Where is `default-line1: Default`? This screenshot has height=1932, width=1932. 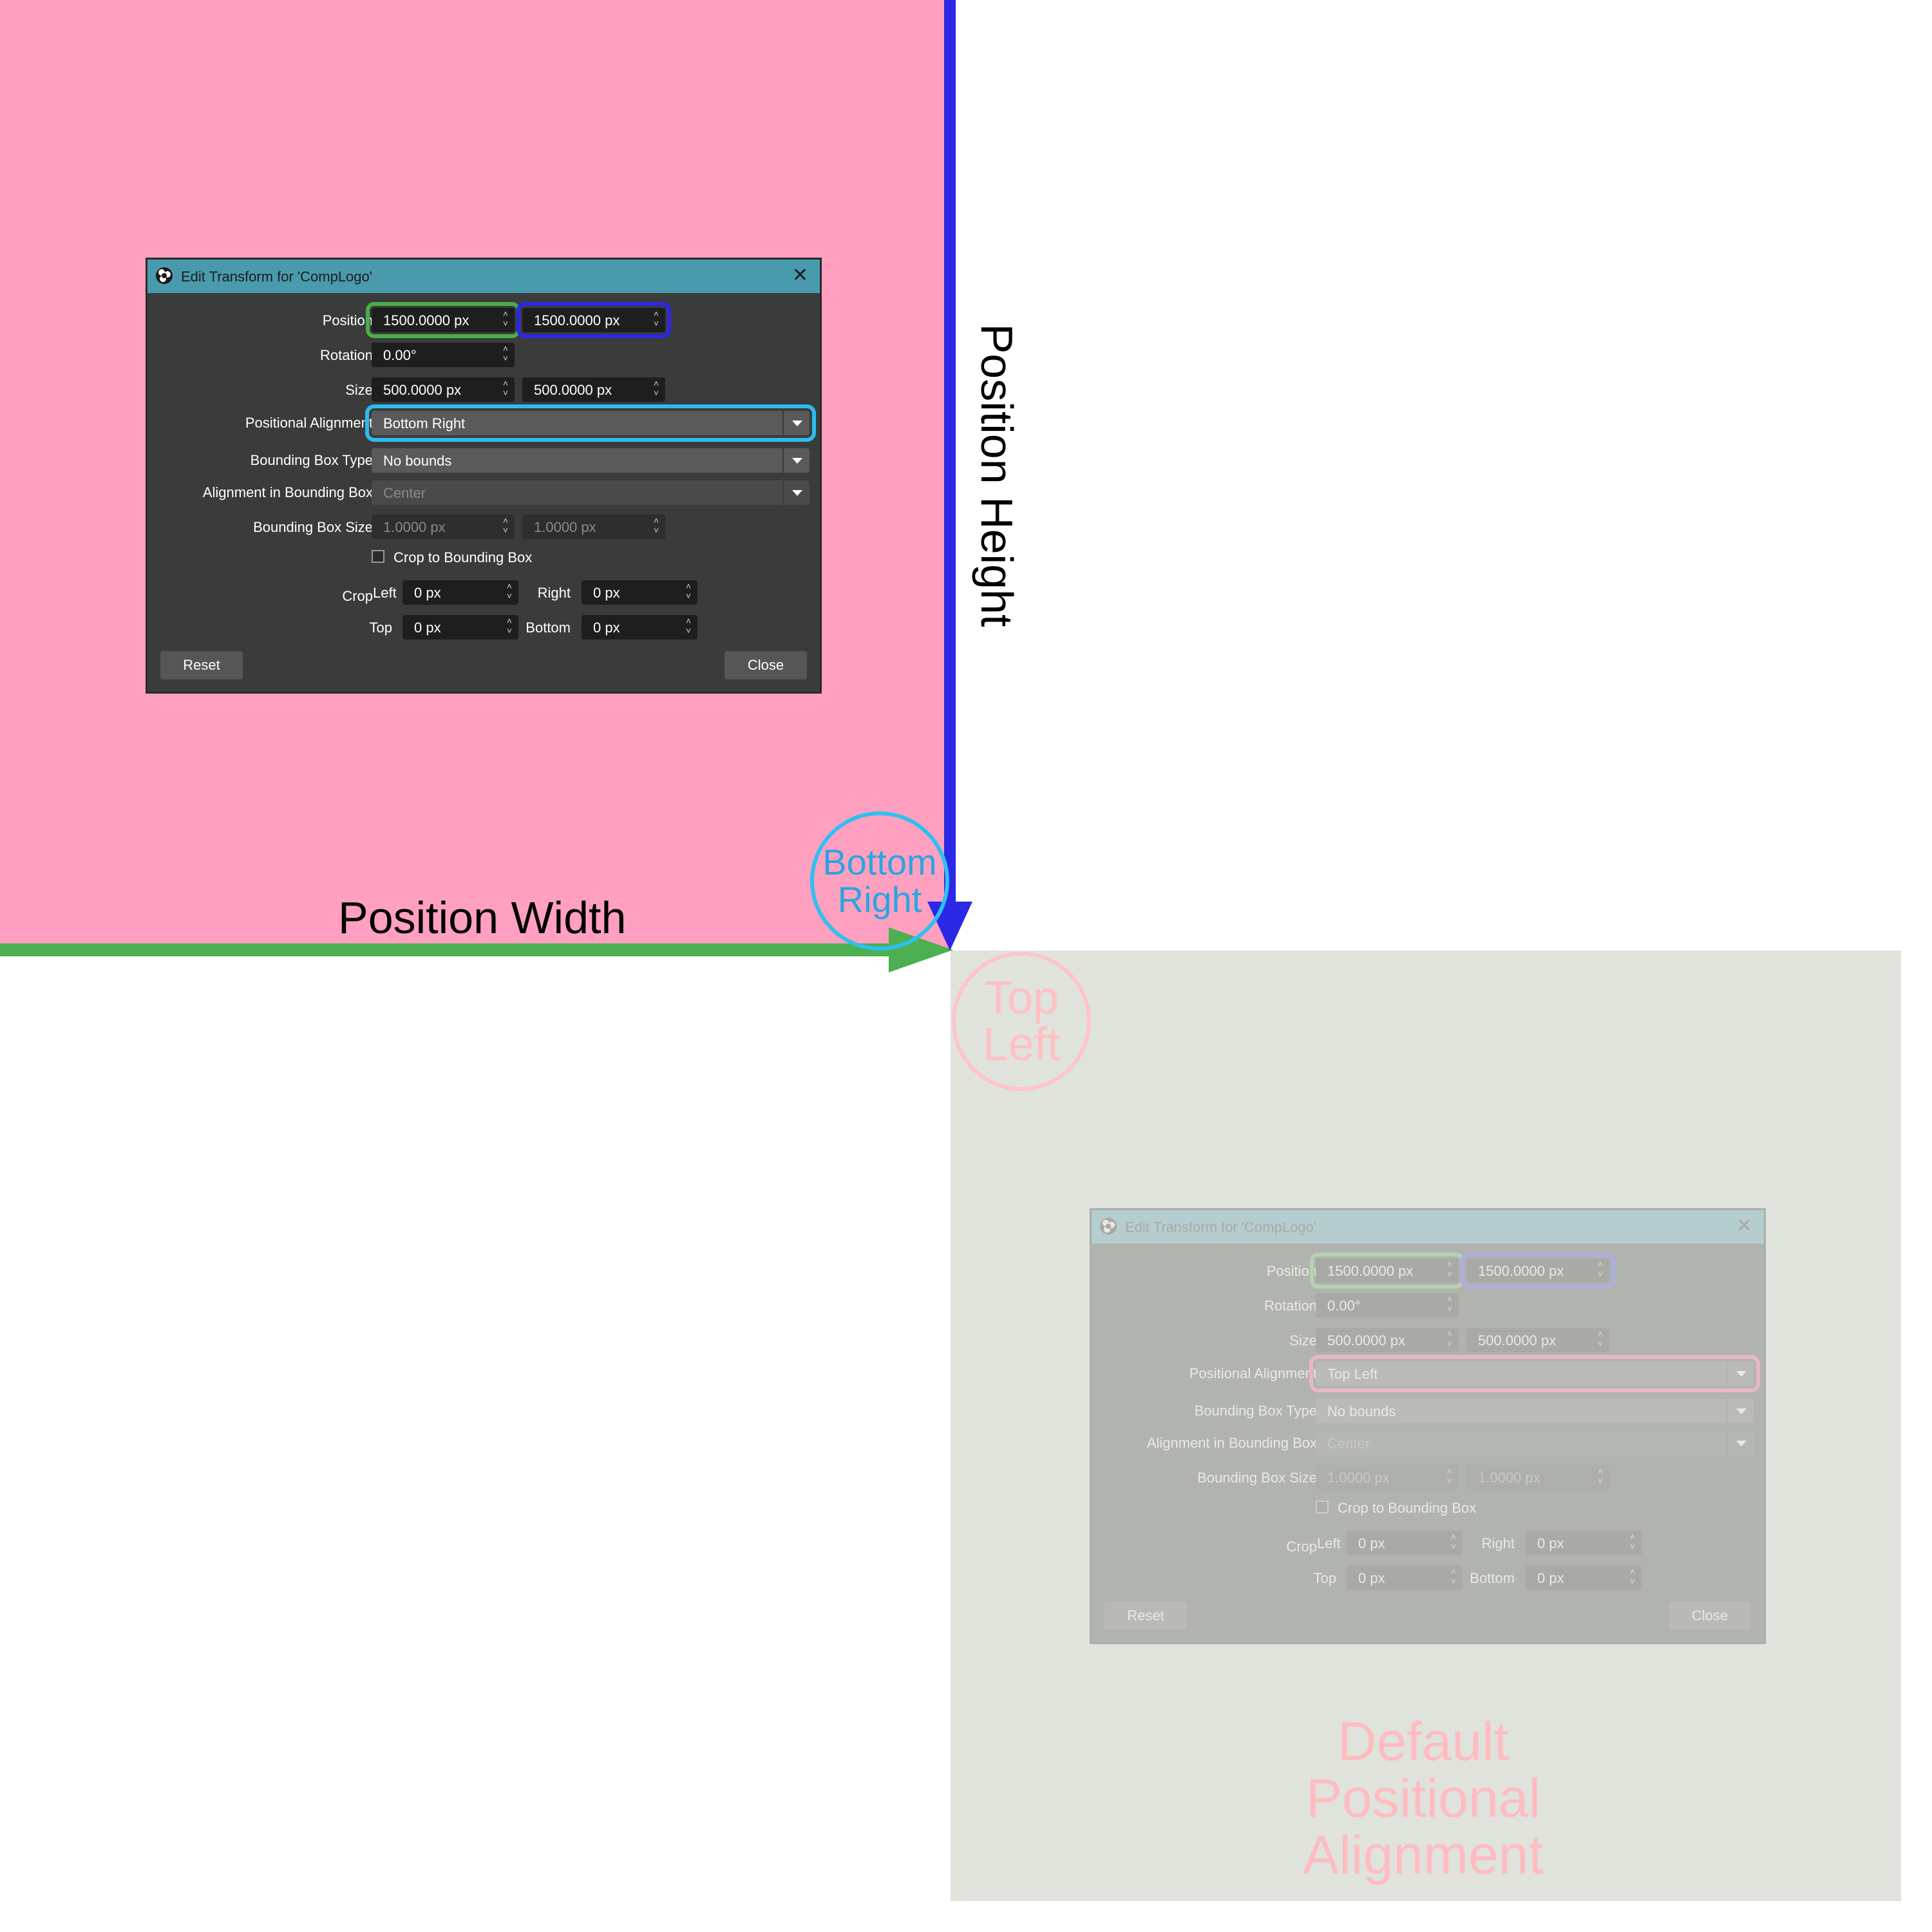
default-line1: Default is located at coordinates (1423, 1741).